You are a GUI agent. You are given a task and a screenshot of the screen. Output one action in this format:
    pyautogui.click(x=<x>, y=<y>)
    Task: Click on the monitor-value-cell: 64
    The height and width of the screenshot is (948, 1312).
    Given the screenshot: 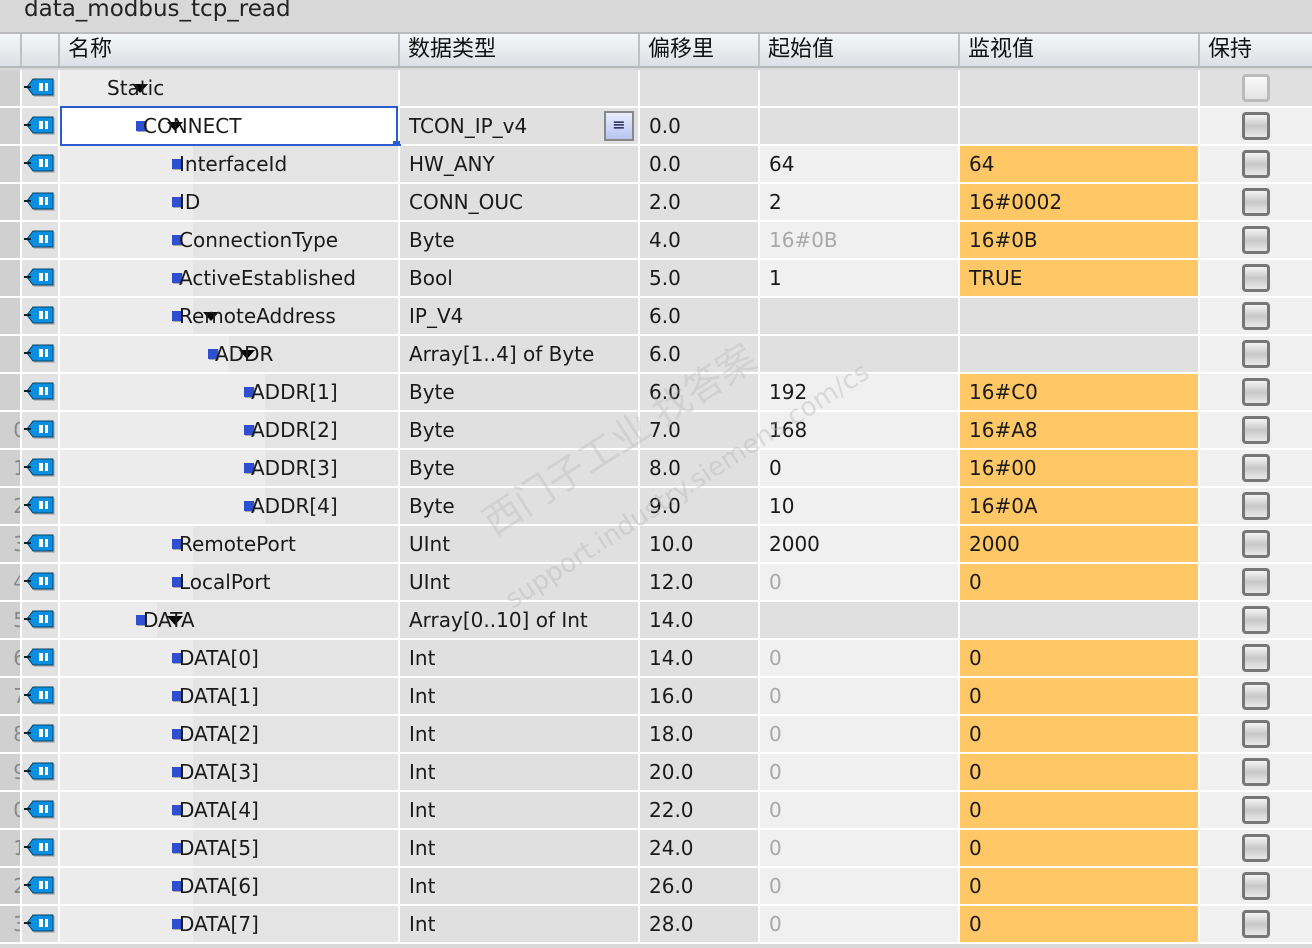 What is the action you would take?
    pyautogui.click(x=1080, y=164)
    